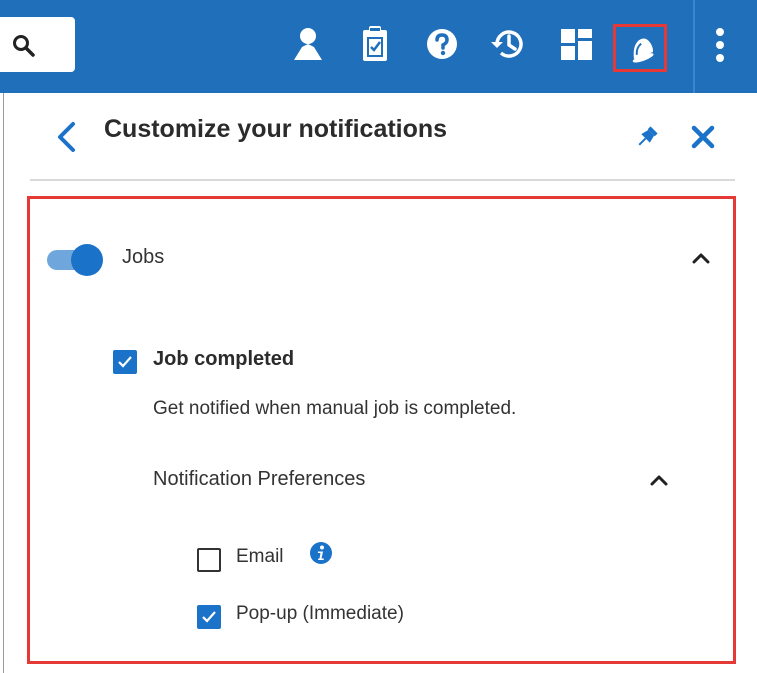  Describe the element at coordinates (24, 46) in the screenshot. I see `search-icon` at that location.